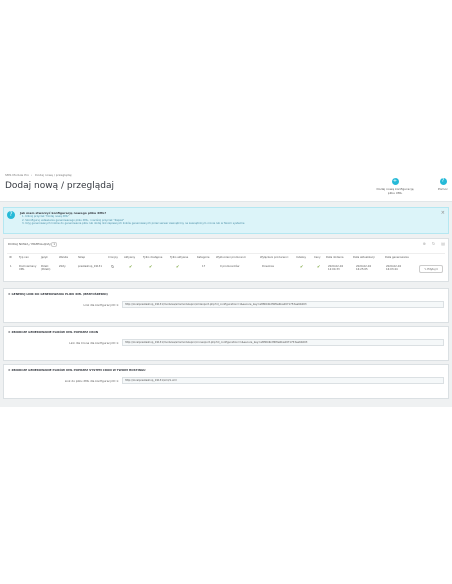  What do you see at coordinates (204, 266) in the screenshot?
I see `cell-categories: 17` at bounding box center [204, 266].